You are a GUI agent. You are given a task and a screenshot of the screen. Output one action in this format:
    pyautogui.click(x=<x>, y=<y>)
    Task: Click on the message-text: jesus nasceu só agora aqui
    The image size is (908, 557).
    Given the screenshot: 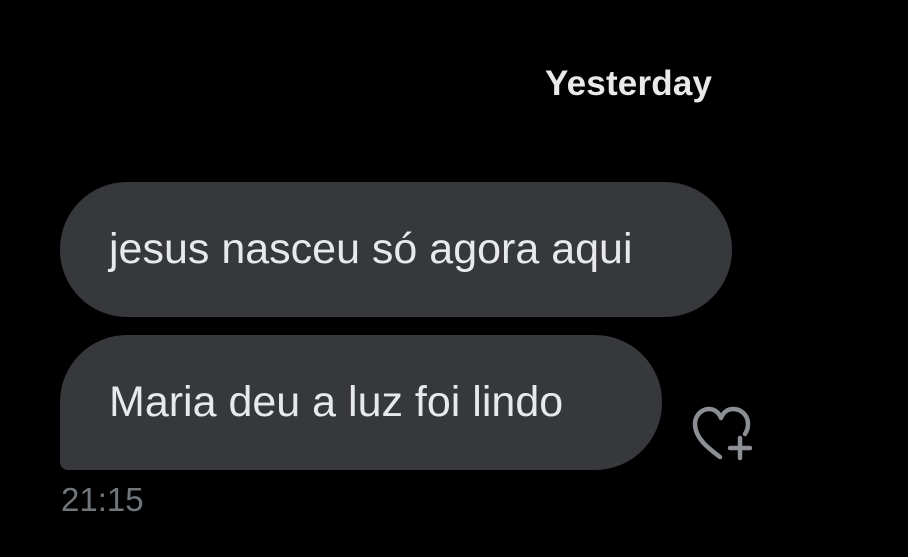 What is the action you would take?
    pyautogui.click(x=371, y=249)
    